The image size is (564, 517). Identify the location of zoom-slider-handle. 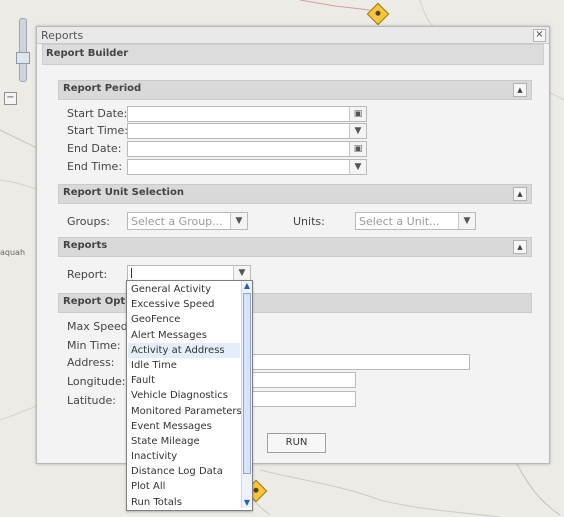
(23, 58).